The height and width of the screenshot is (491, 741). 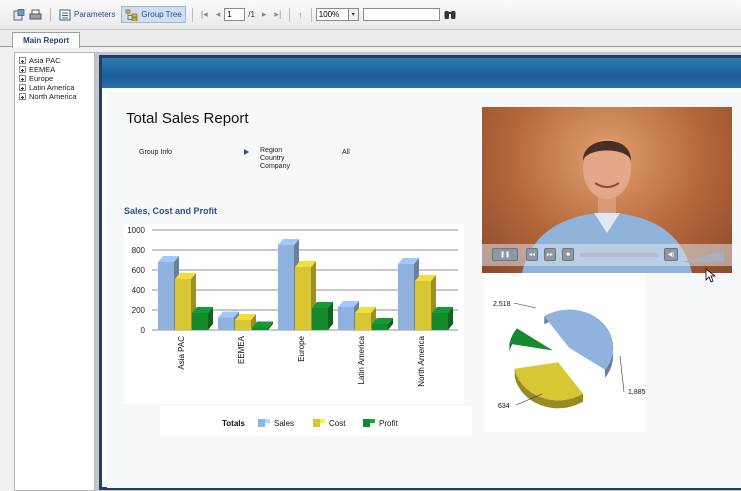 I want to click on chart-legend: Totals Sales Cost Profit, so click(x=316, y=421).